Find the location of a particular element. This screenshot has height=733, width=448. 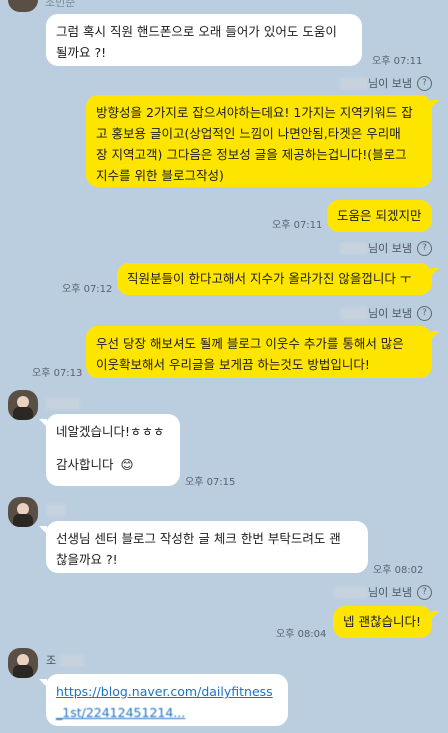

message-bubble: 선생님 센터 블로그 작성한 글 체크 한번 부탁드려도 괜 찮을까요 ?! is located at coordinates (207, 547).